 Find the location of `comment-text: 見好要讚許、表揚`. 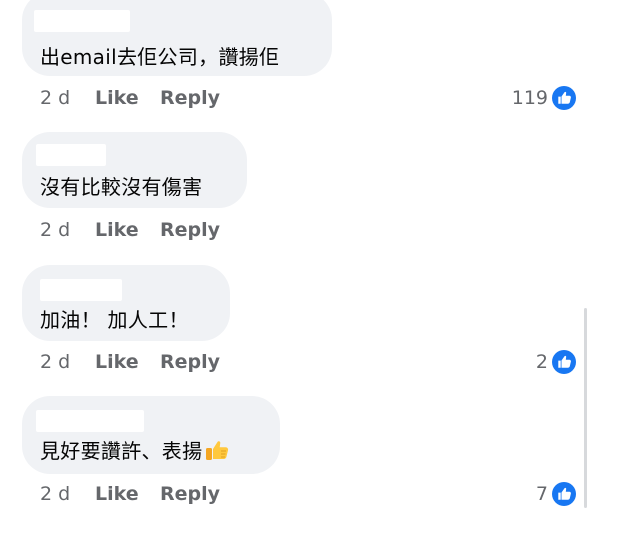

comment-text: 見好要讚許、表揚 is located at coordinates (135, 451).